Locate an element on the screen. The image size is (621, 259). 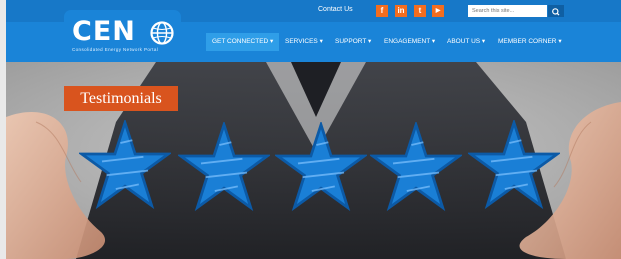
nav-support: SUPPORT ▾ is located at coordinates (353, 42).